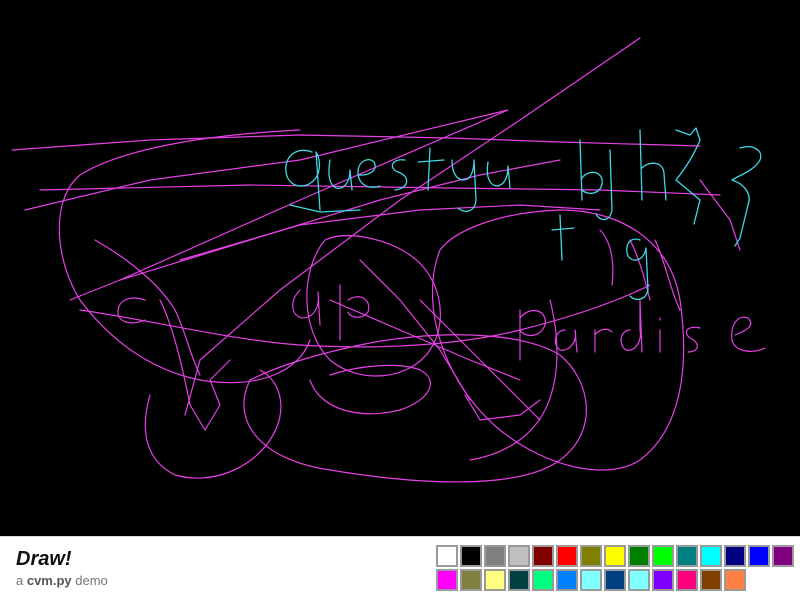 Image resolution: width=800 pixels, height=600 pixels. I want to click on stroke-letter-u, so click(340, 175).